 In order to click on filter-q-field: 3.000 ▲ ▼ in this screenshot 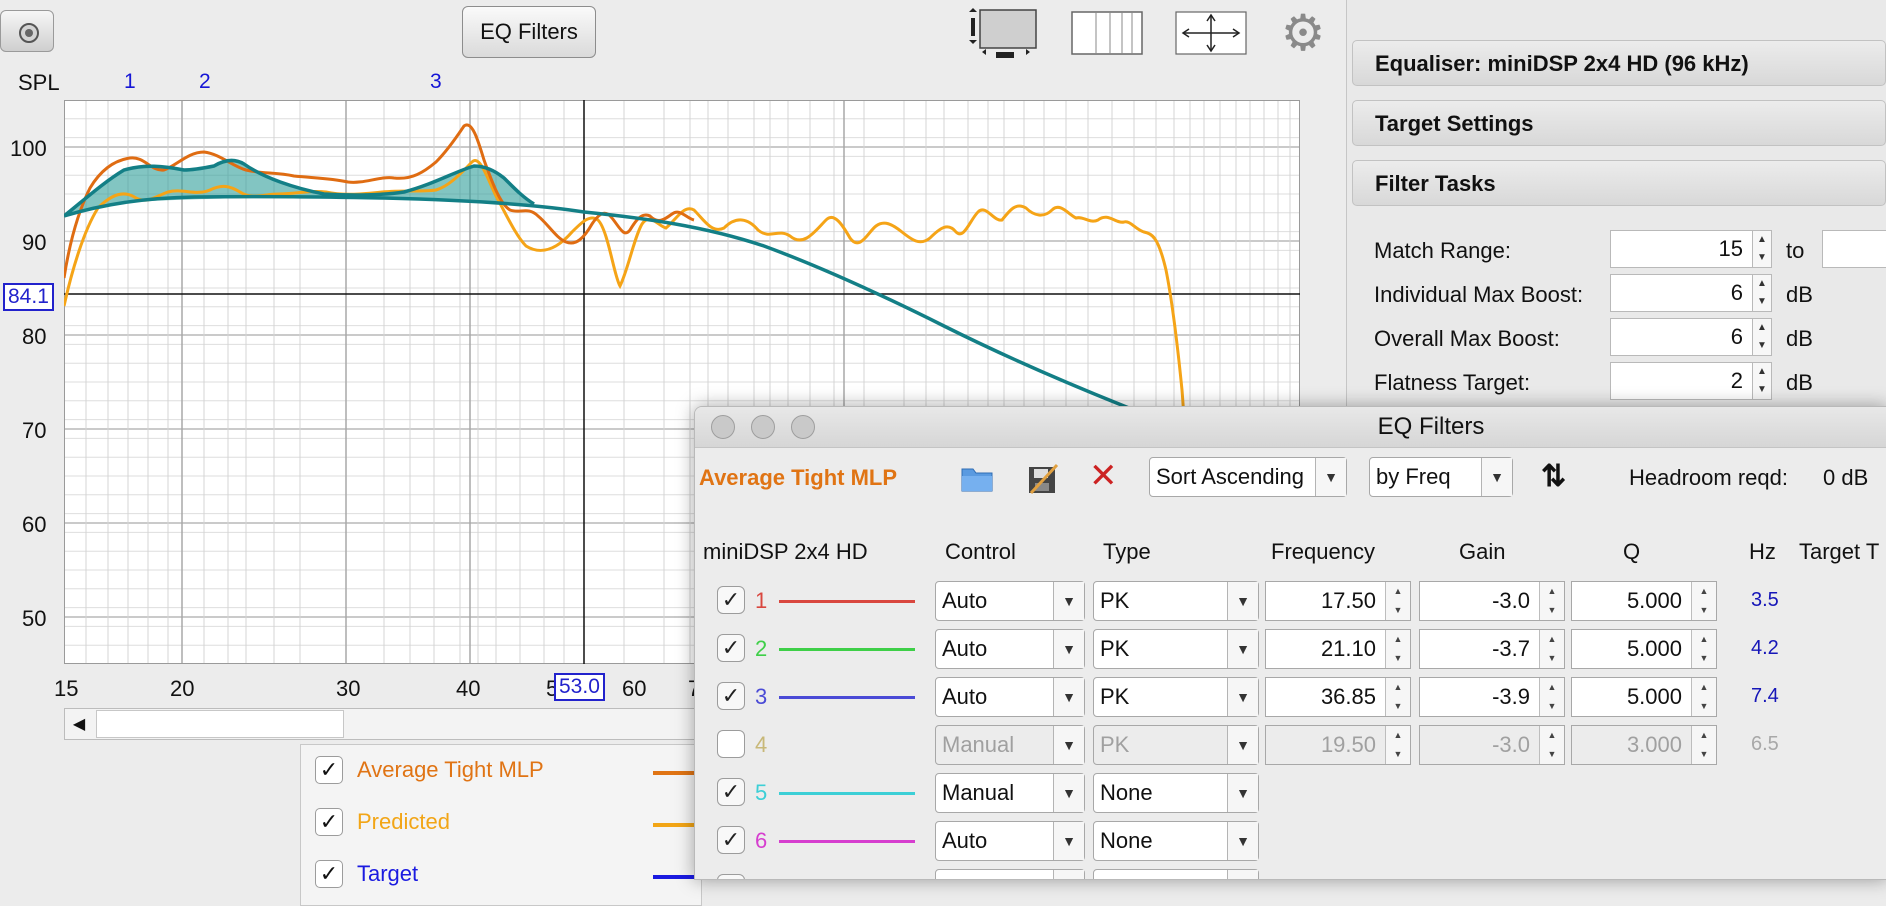, I will do `click(1644, 745)`.